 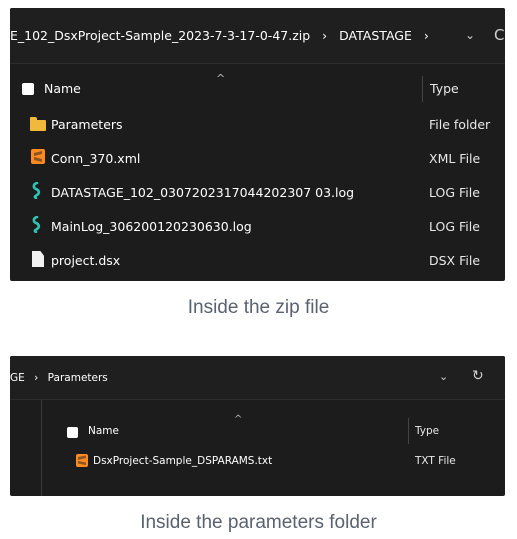 What do you see at coordinates (257, 228) in the screenshot?
I see `file-row: MainLog_306200120230630.log LOG File` at bounding box center [257, 228].